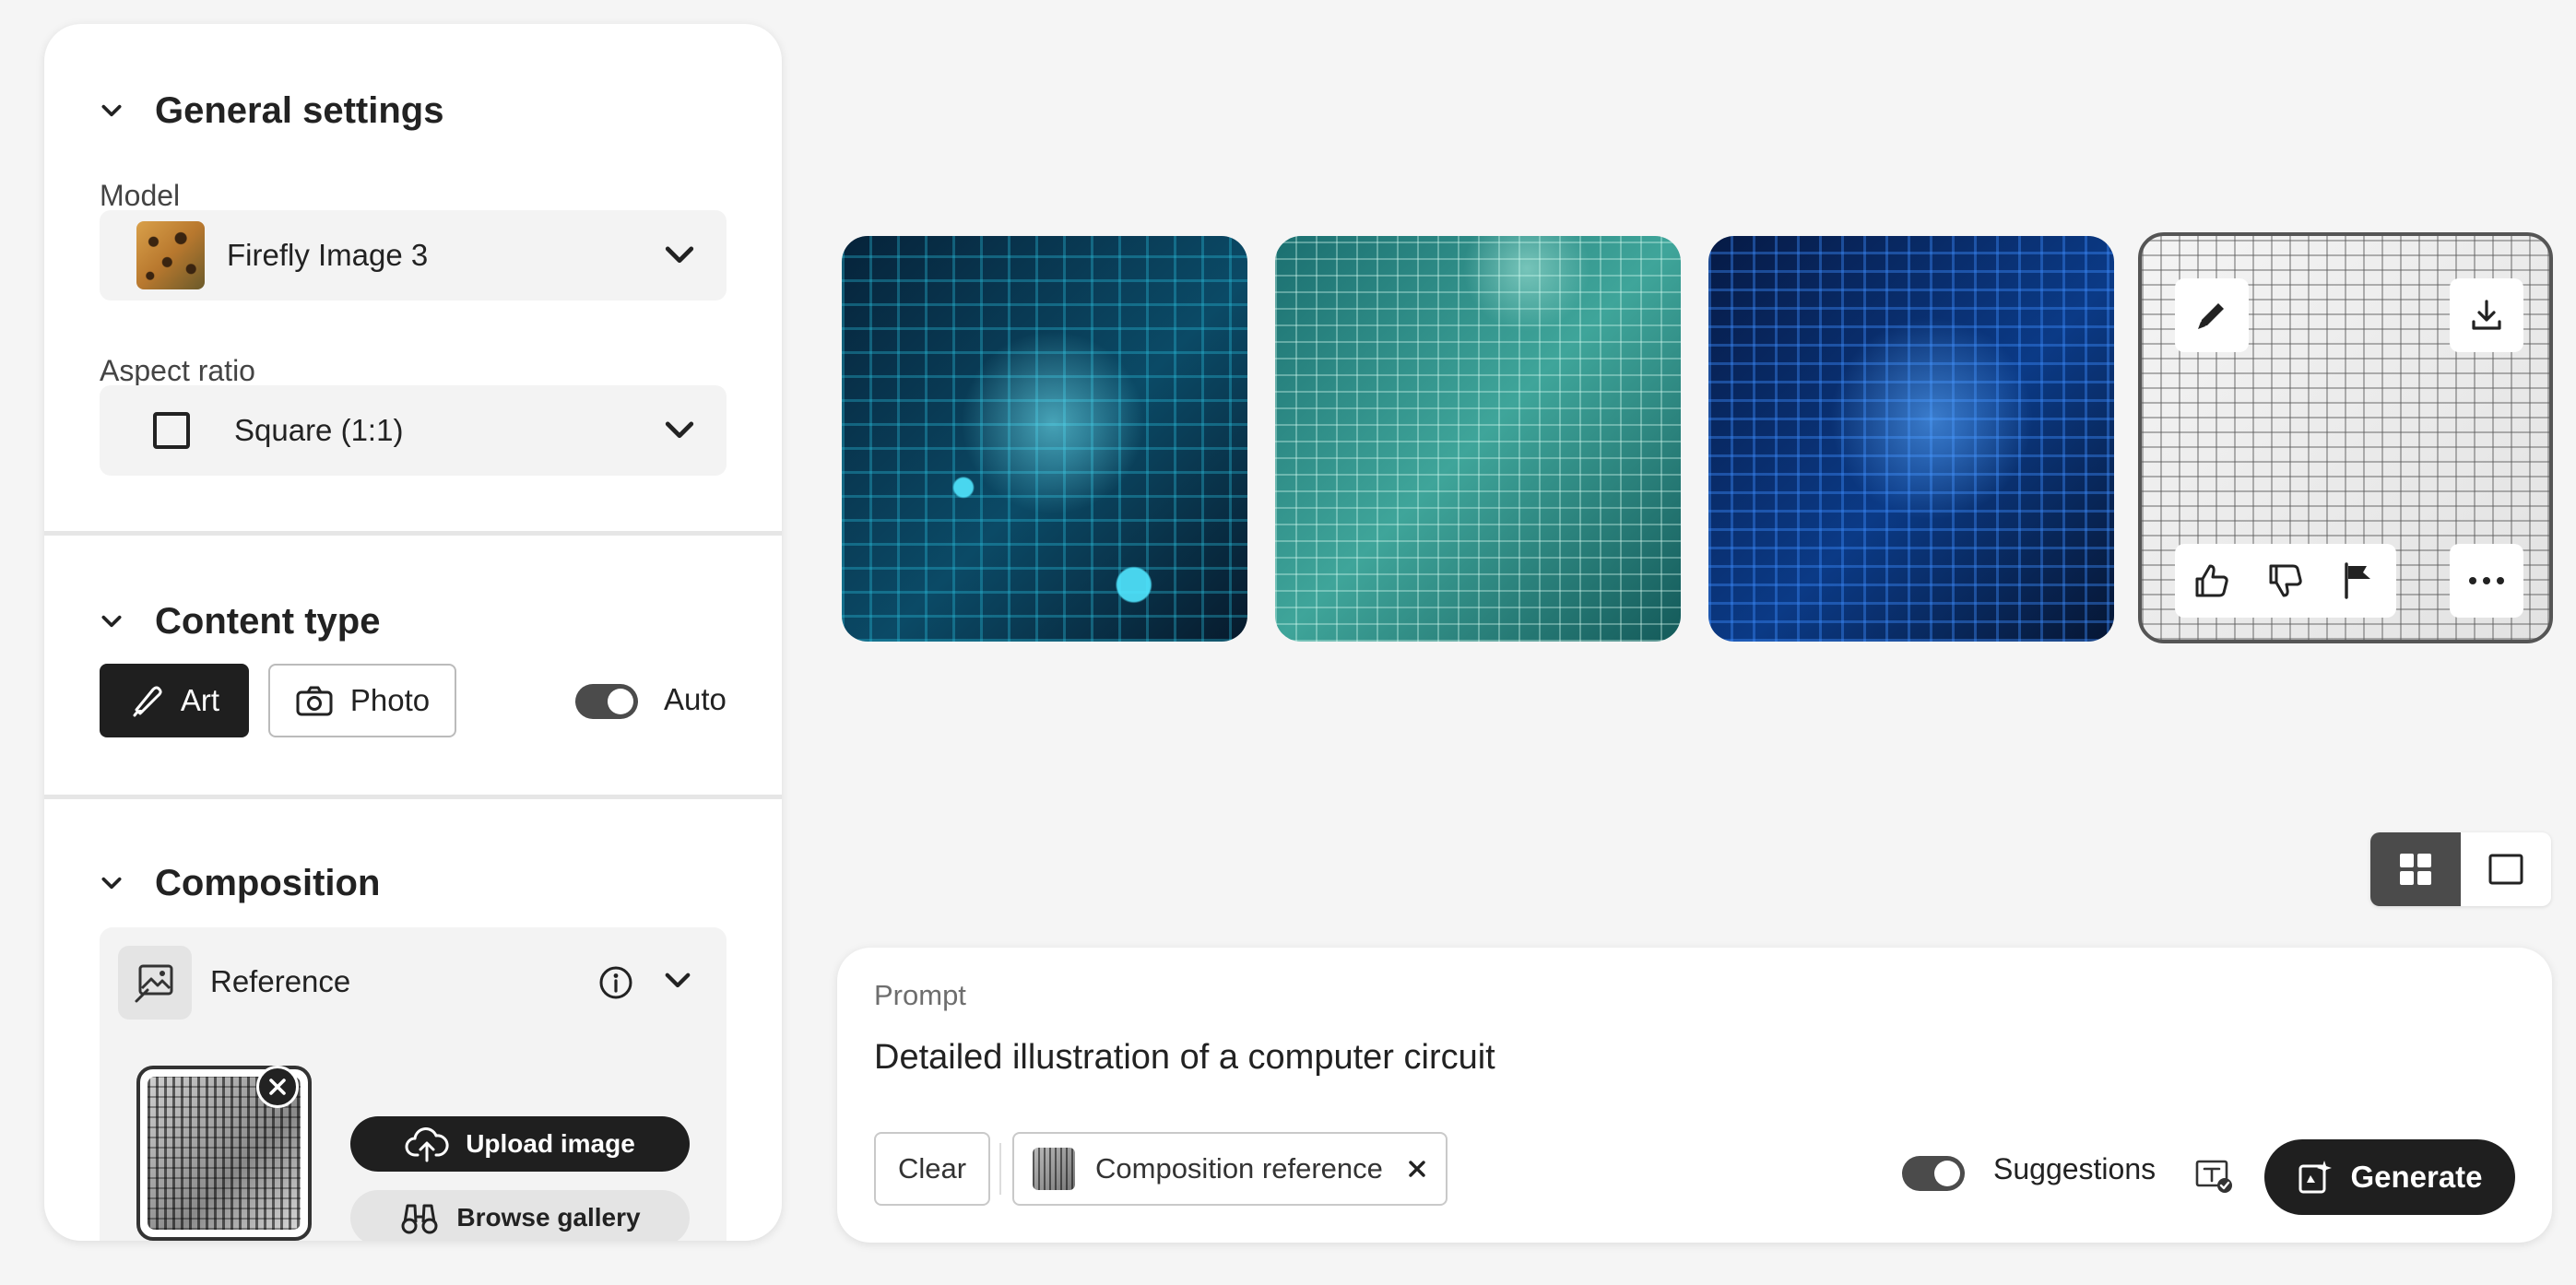 This screenshot has width=2576, height=1285. Describe the element at coordinates (419, 1219) in the screenshot. I see `binoculars-icon` at that location.